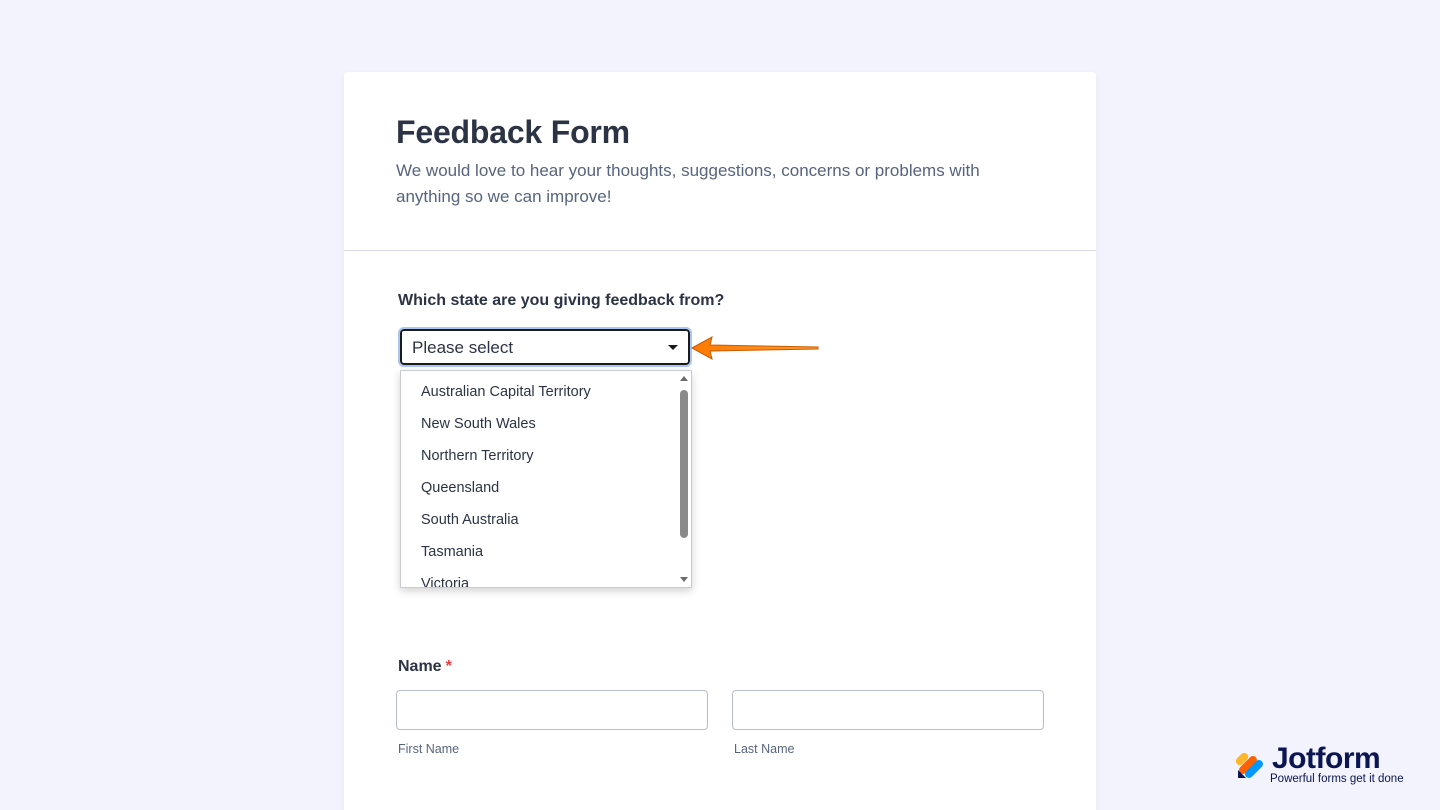 Image resolution: width=1440 pixels, height=810 pixels. I want to click on brand-tagline: Powerful forms get it done, so click(1337, 779).